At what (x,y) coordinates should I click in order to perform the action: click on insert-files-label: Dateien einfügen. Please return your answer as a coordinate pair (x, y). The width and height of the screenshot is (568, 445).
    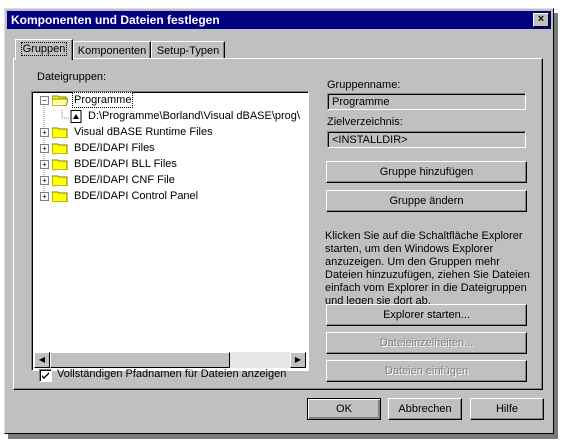
    Looking at the image, I should click on (426, 371).